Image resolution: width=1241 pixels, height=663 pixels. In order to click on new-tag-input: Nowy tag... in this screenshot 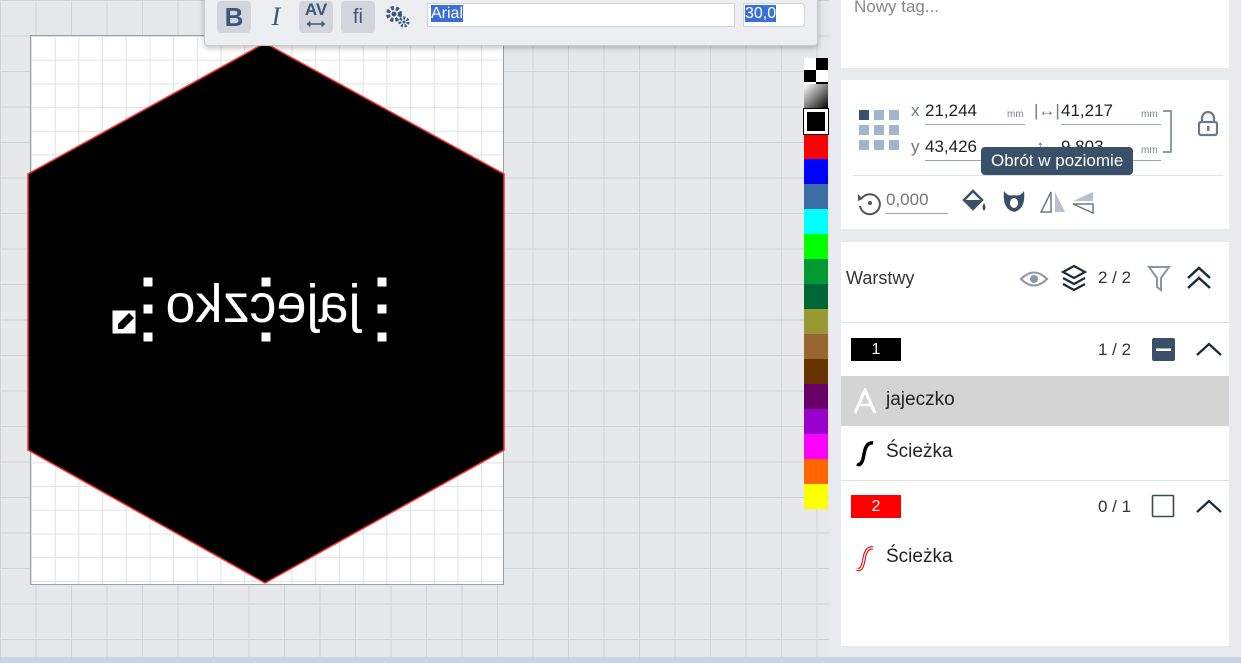, I will do `click(896, 8)`.